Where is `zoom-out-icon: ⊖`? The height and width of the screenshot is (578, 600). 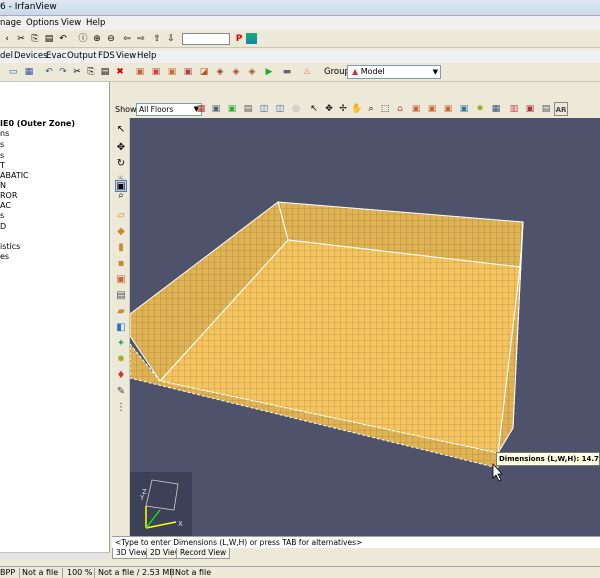
zoom-out-icon: ⊖ is located at coordinates (111, 39).